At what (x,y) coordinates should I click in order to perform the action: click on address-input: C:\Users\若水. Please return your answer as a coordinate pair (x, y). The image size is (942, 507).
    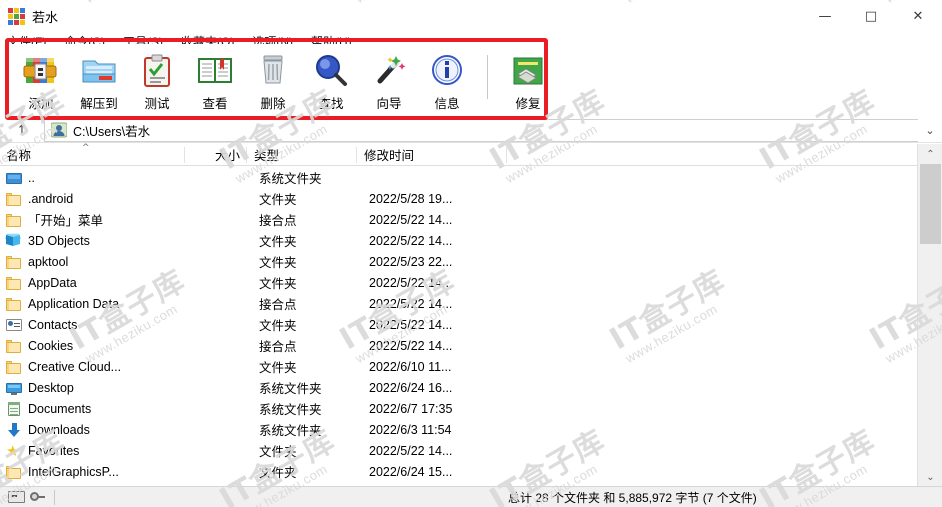
    Looking at the image, I should click on (481, 130).